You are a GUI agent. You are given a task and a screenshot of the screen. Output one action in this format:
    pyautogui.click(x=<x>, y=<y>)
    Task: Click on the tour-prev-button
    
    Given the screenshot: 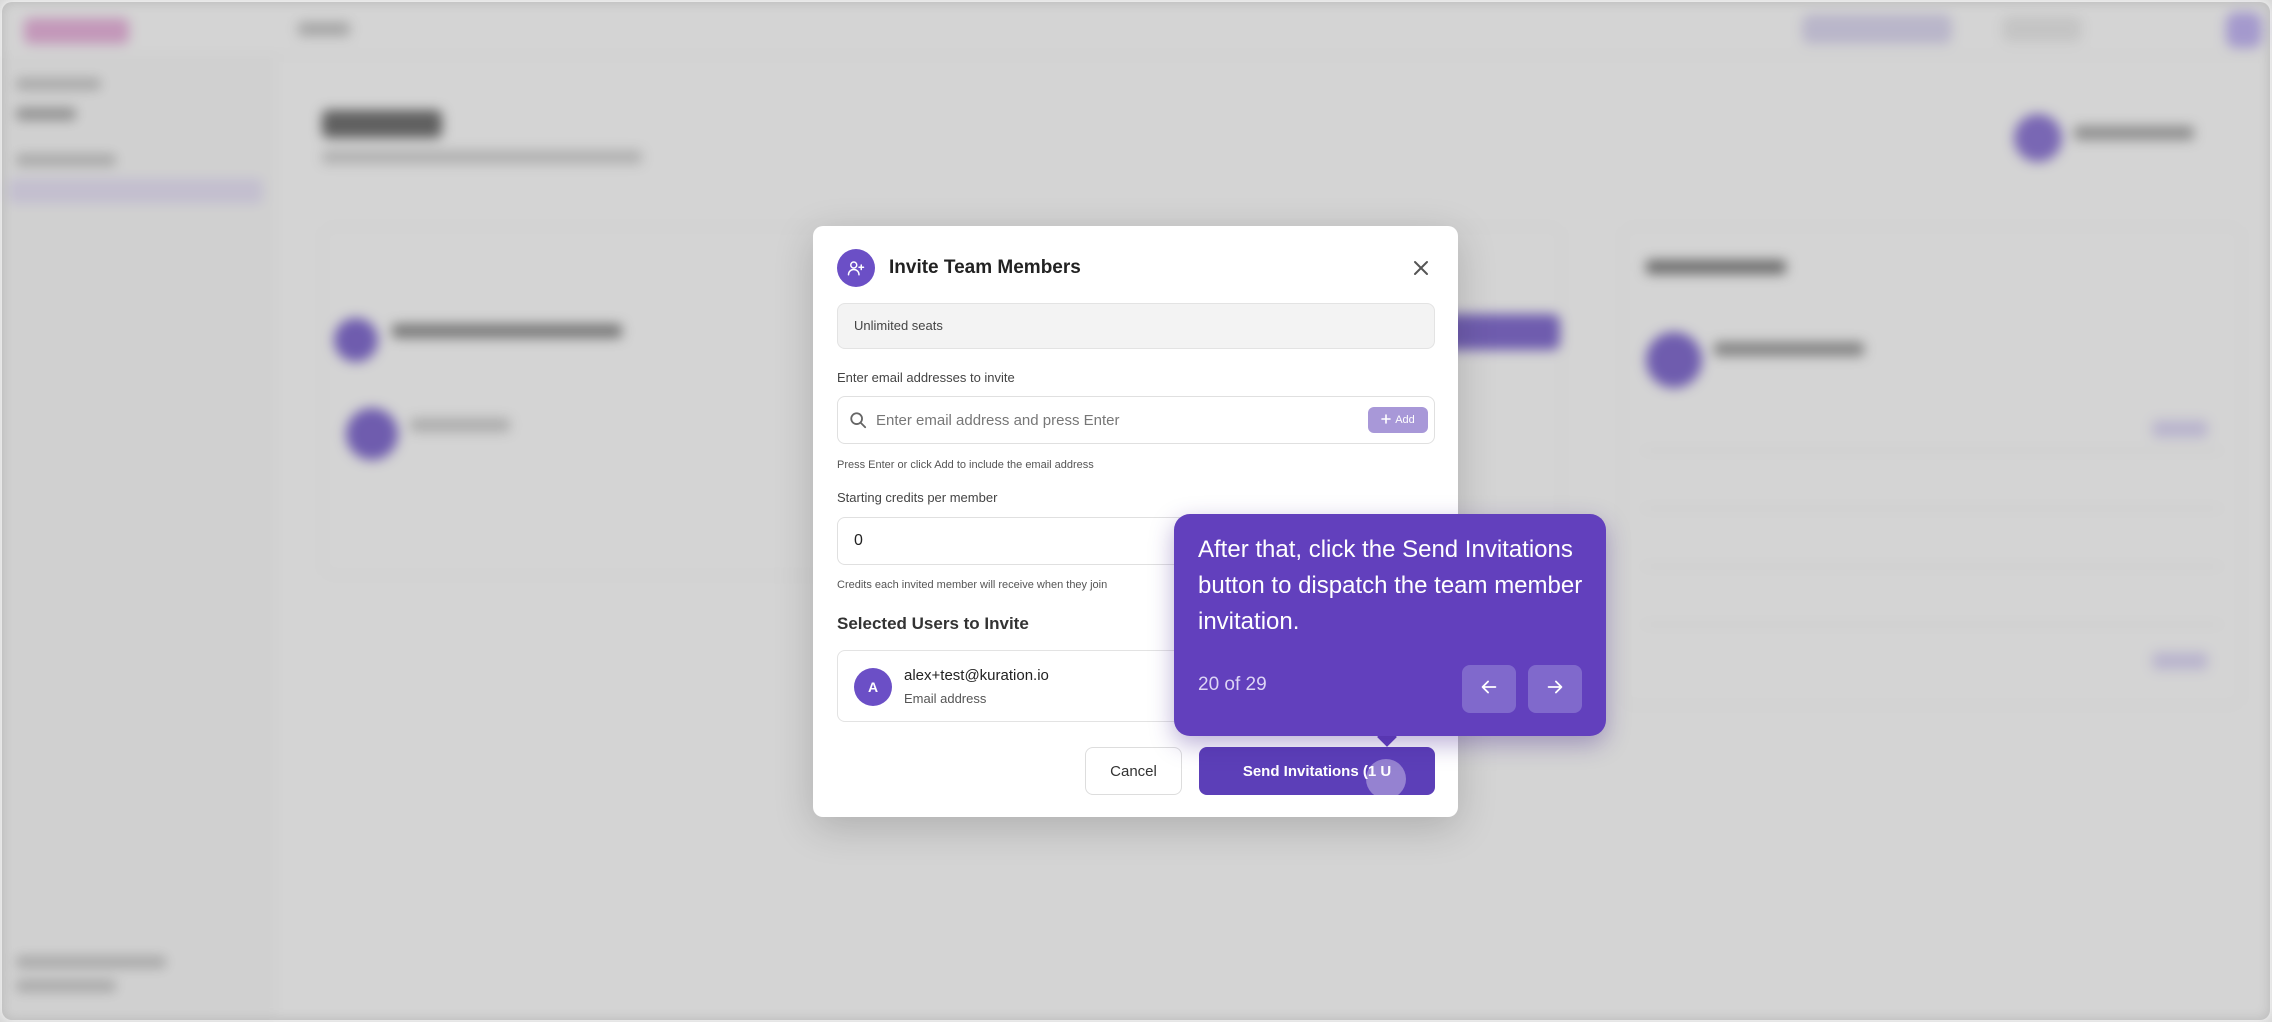 What is the action you would take?
    pyautogui.click(x=1489, y=689)
    